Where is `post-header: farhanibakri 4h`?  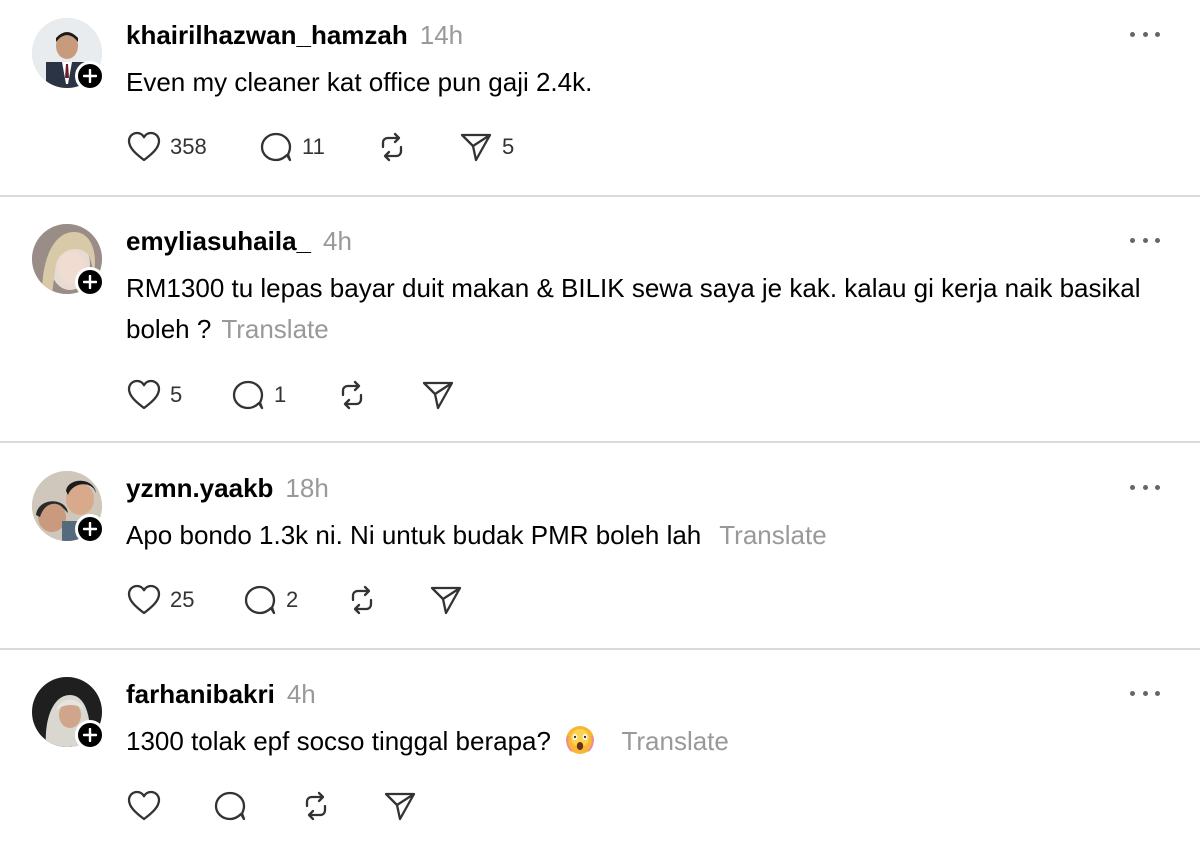
post-header: farhanibakri 4h is located at coordinates (221, 694).